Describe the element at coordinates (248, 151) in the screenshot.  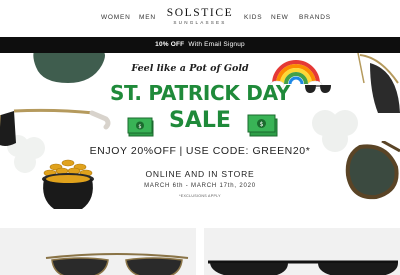
I see `offer-code: USE CODE: GREEN20*` at that location.